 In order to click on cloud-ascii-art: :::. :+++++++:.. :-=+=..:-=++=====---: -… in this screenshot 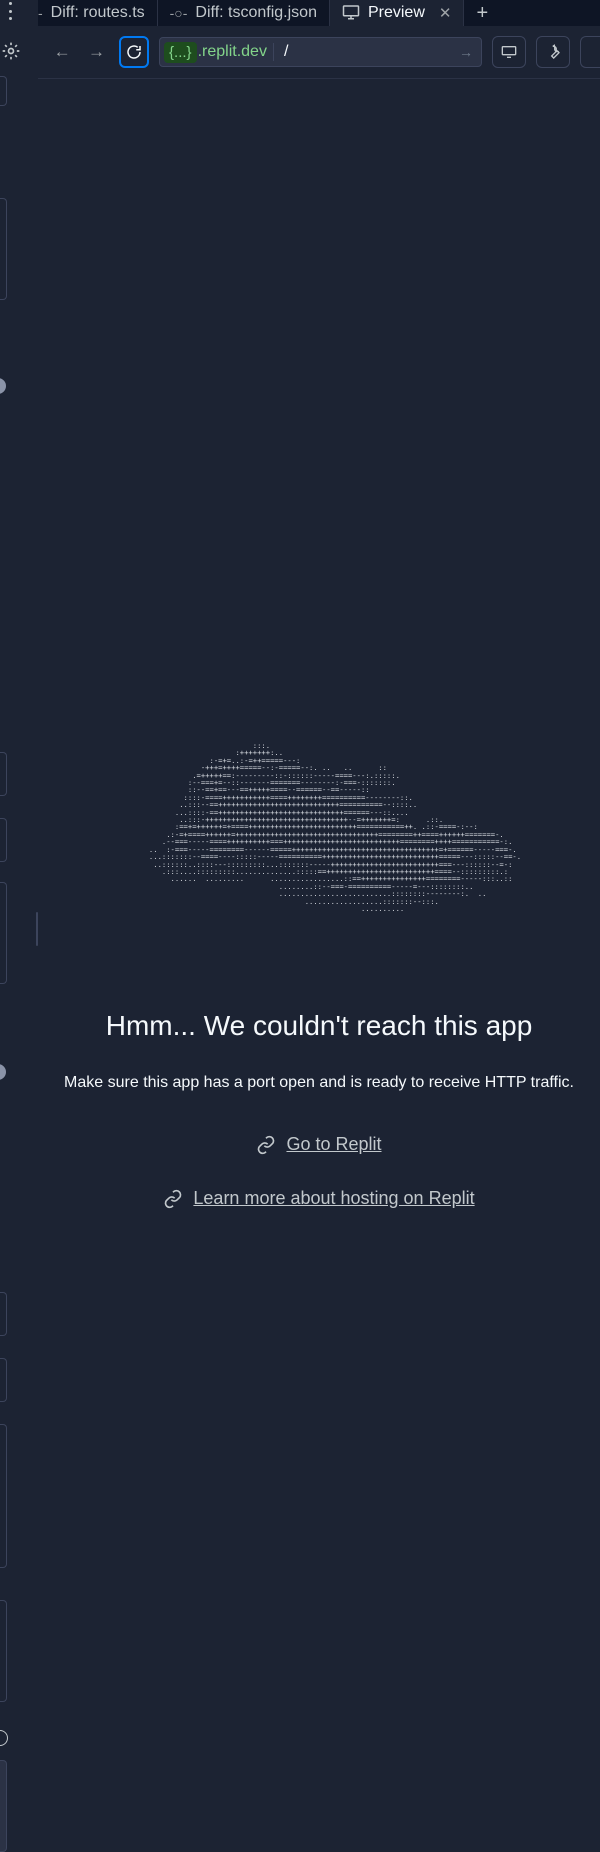, I will do `click(335, 857)`.